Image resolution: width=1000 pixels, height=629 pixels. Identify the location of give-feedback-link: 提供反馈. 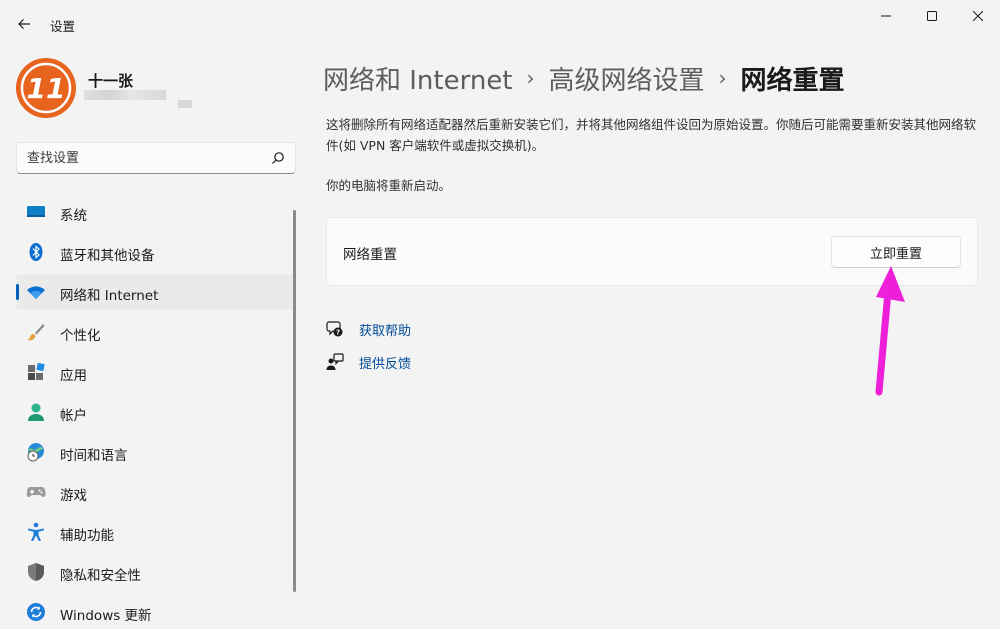
(385, 362).